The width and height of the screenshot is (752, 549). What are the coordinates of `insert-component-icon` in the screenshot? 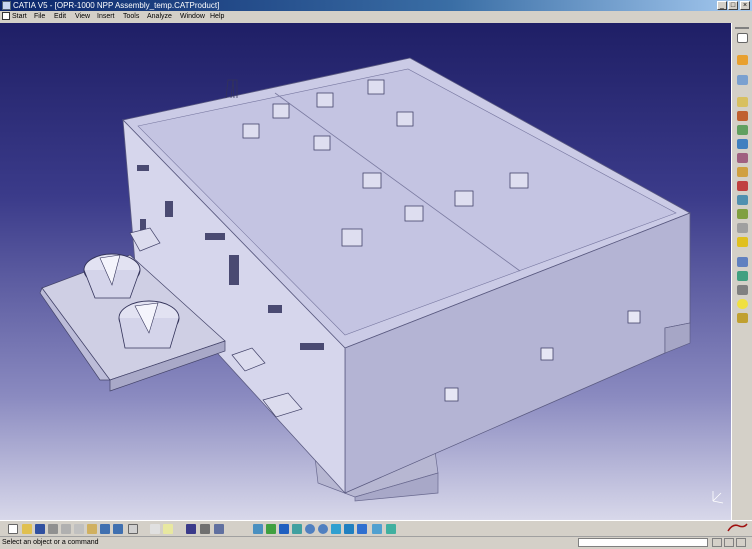 It's located at (742, 102).